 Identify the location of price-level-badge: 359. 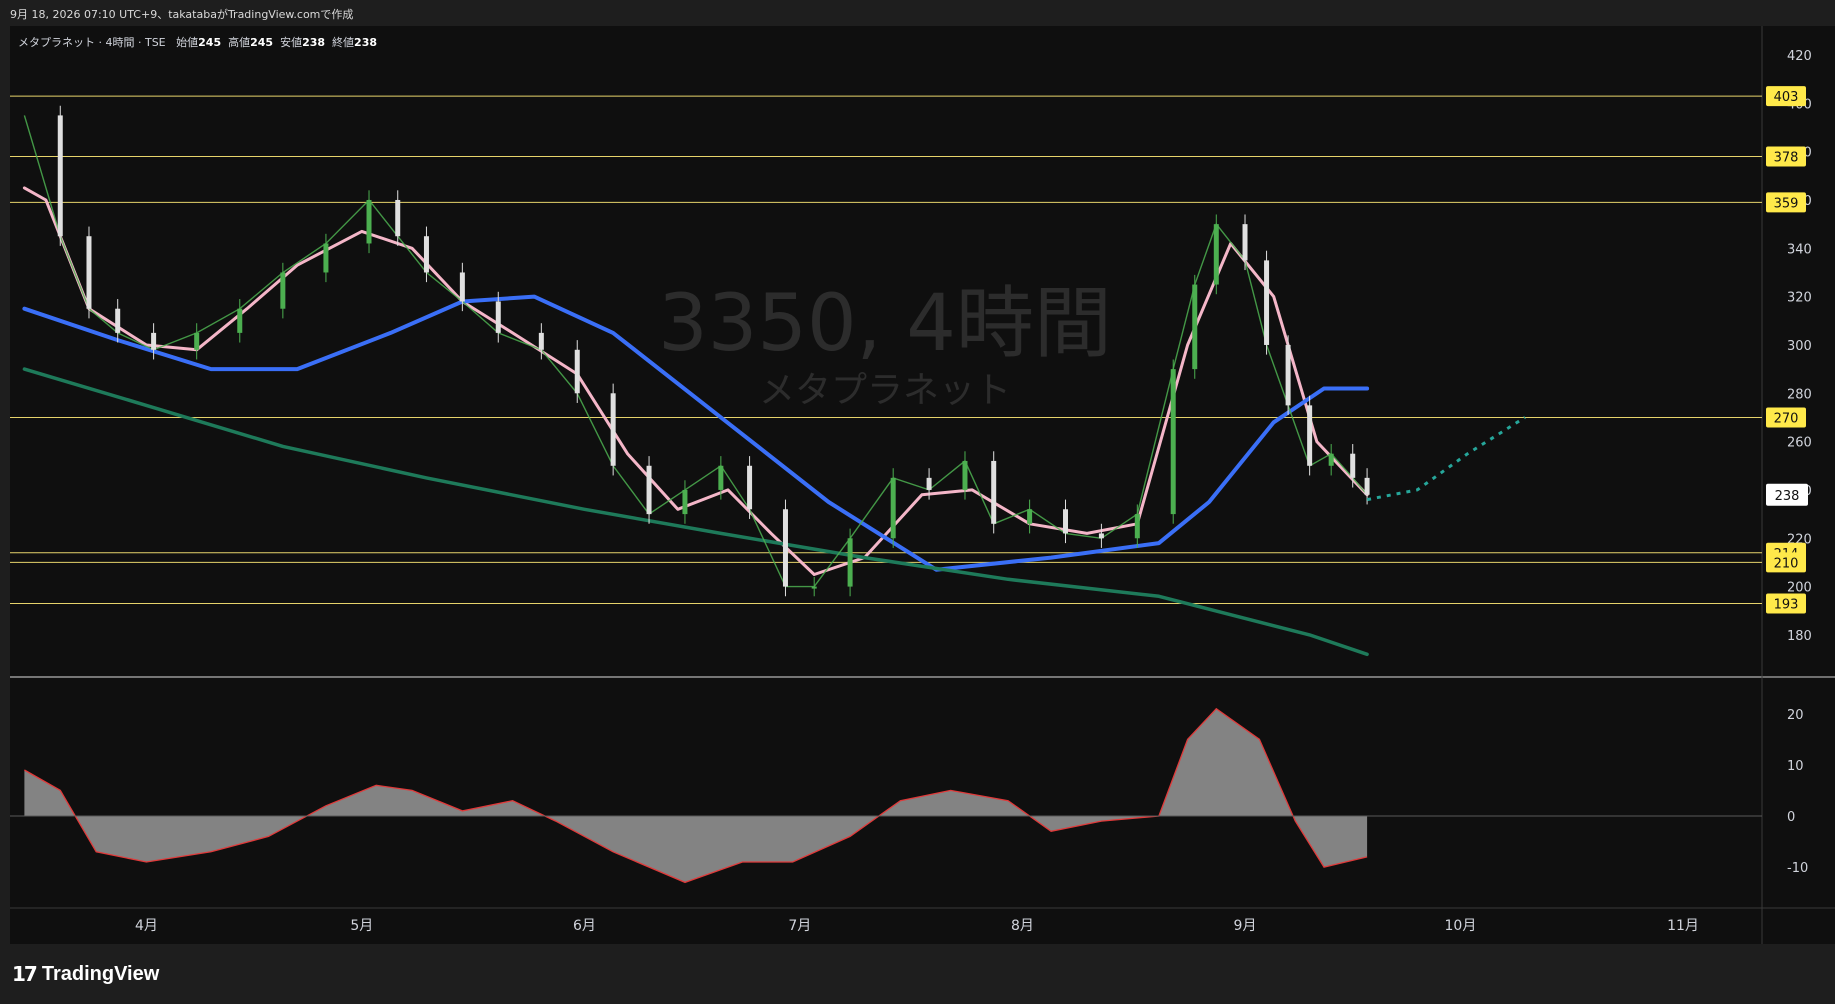
(1786, 202).